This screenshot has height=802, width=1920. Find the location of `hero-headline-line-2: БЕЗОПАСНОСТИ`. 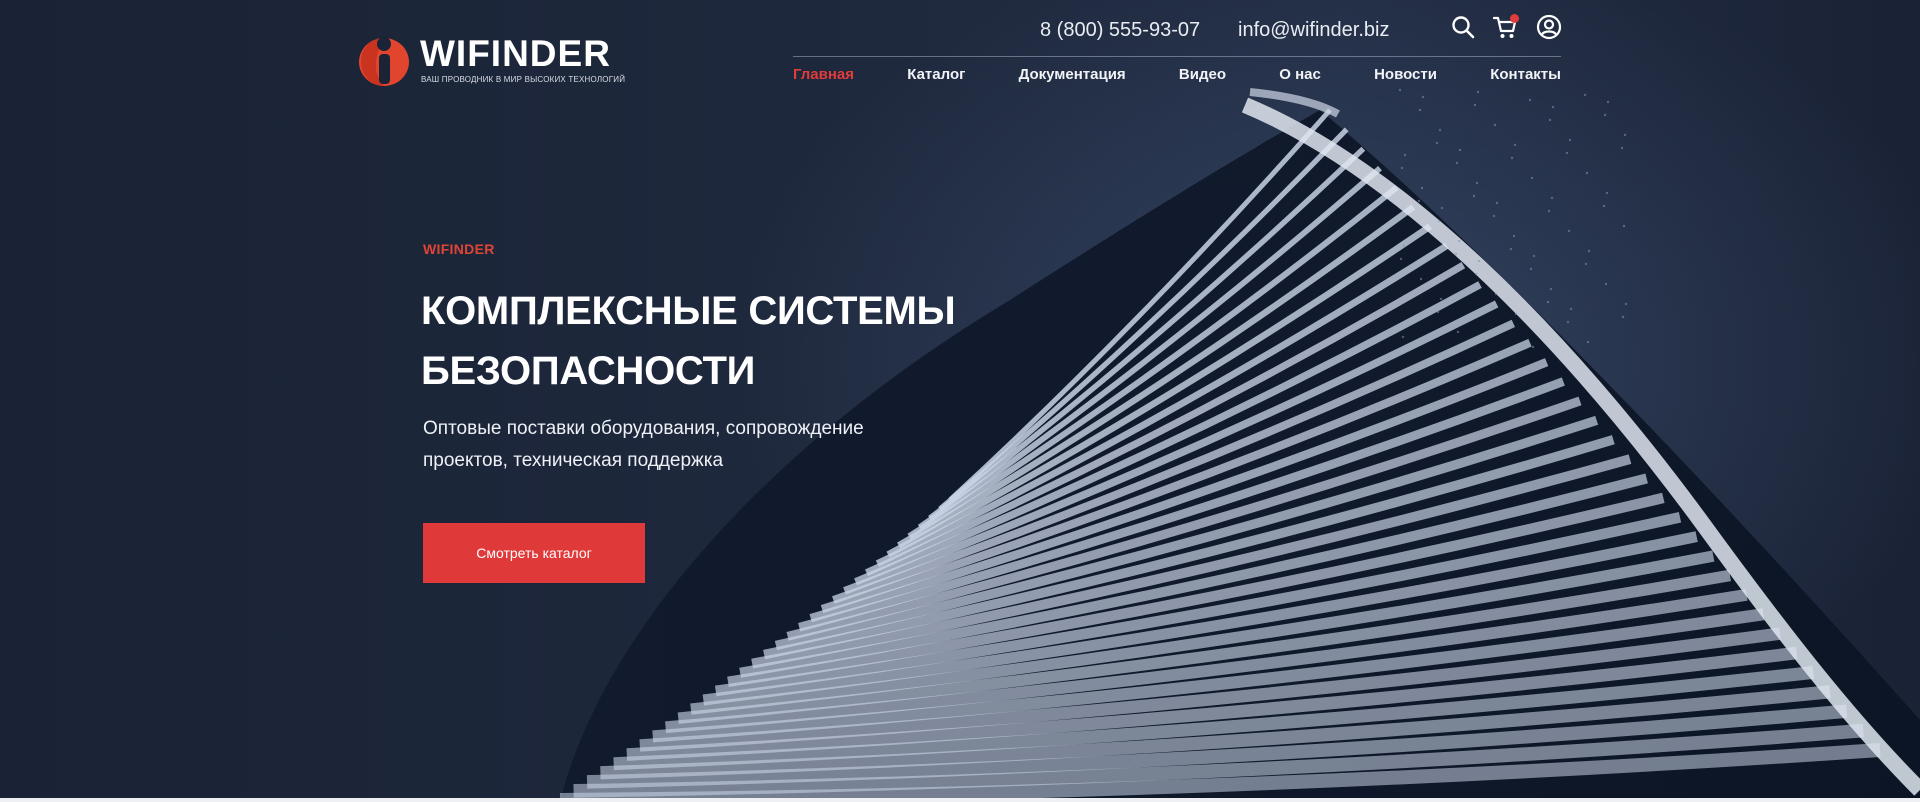

hero-headline-line-2: БЕЗОПАСНОСТИ is located at coordinates (588, 371).